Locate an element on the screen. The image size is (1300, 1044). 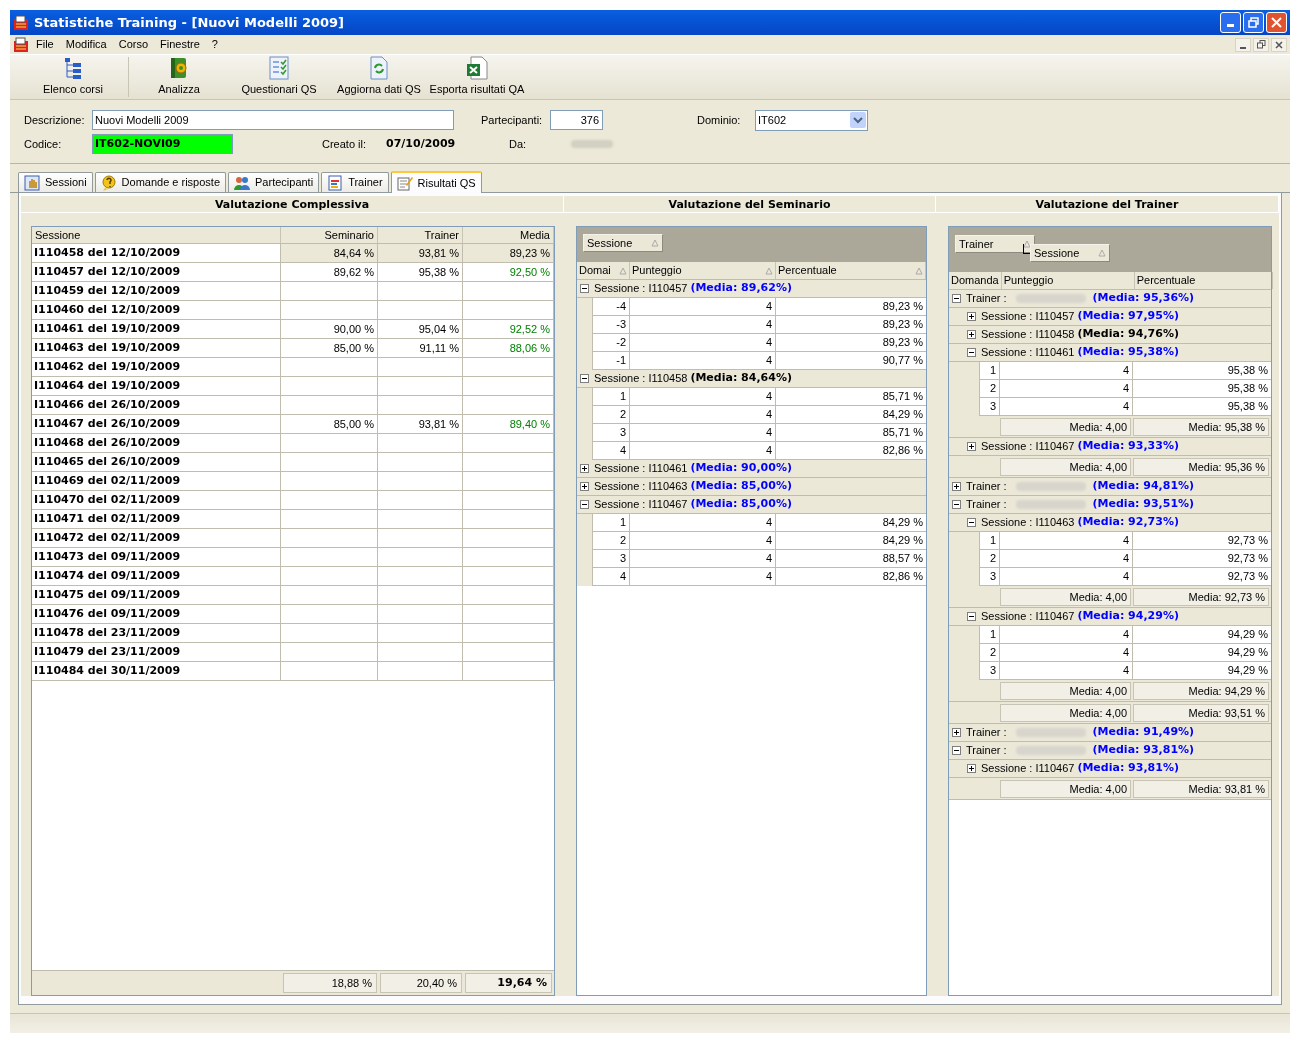
menu-item: Modifica is located at coordinates (86, 44).